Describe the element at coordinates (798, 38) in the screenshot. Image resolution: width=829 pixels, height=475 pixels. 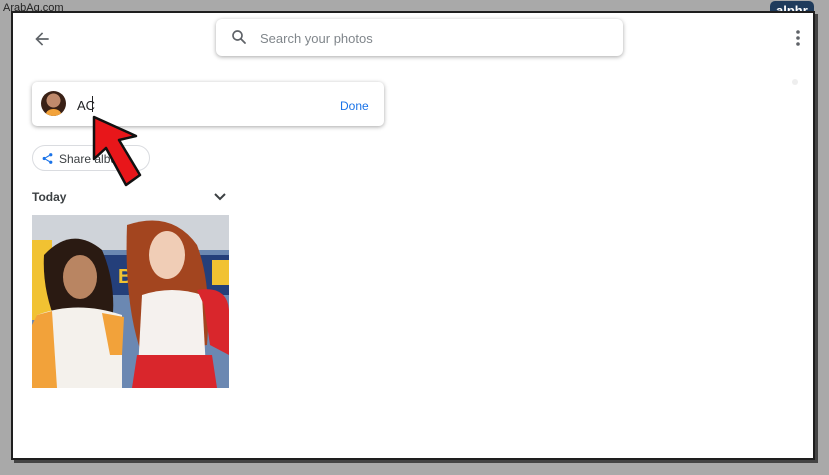
I see `more-vert-icon` at that location.